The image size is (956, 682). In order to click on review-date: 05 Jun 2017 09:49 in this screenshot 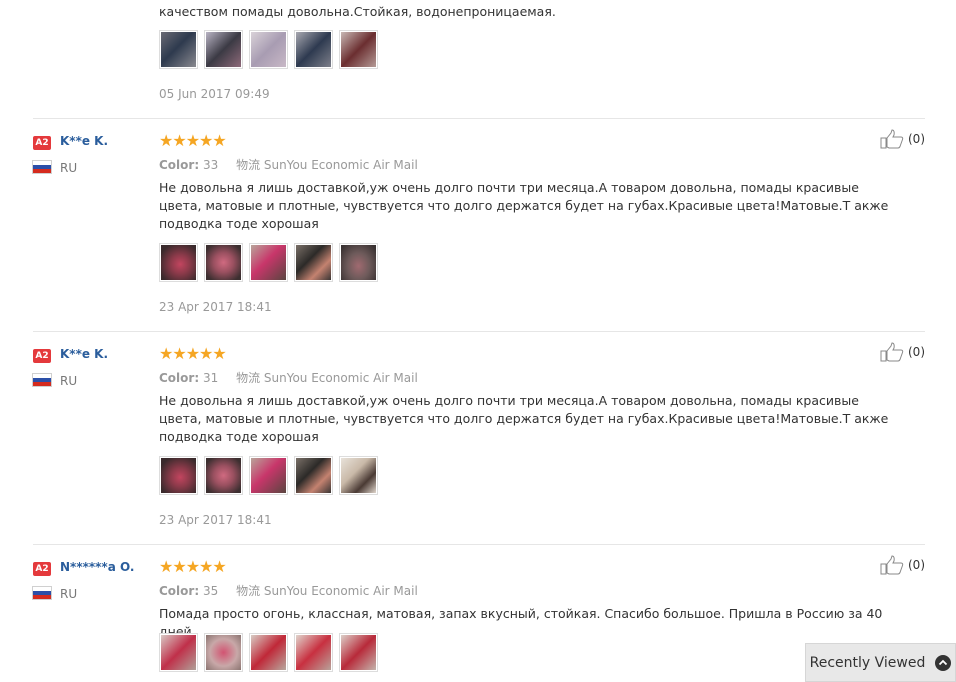, I will do `click(214, 94)`.